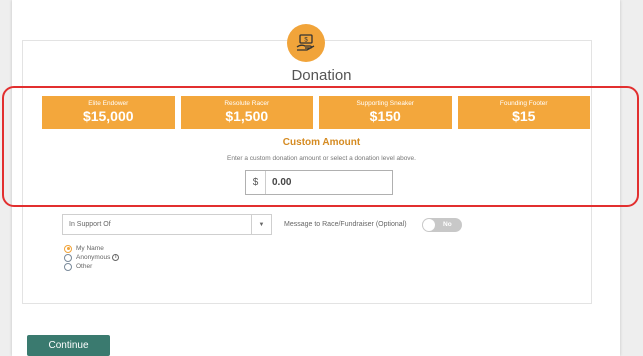 Image resolution: width=643 pixels, height=356 pixels. I want to click on radio-option-anonymous: Anonymous i, so click(92, 257).